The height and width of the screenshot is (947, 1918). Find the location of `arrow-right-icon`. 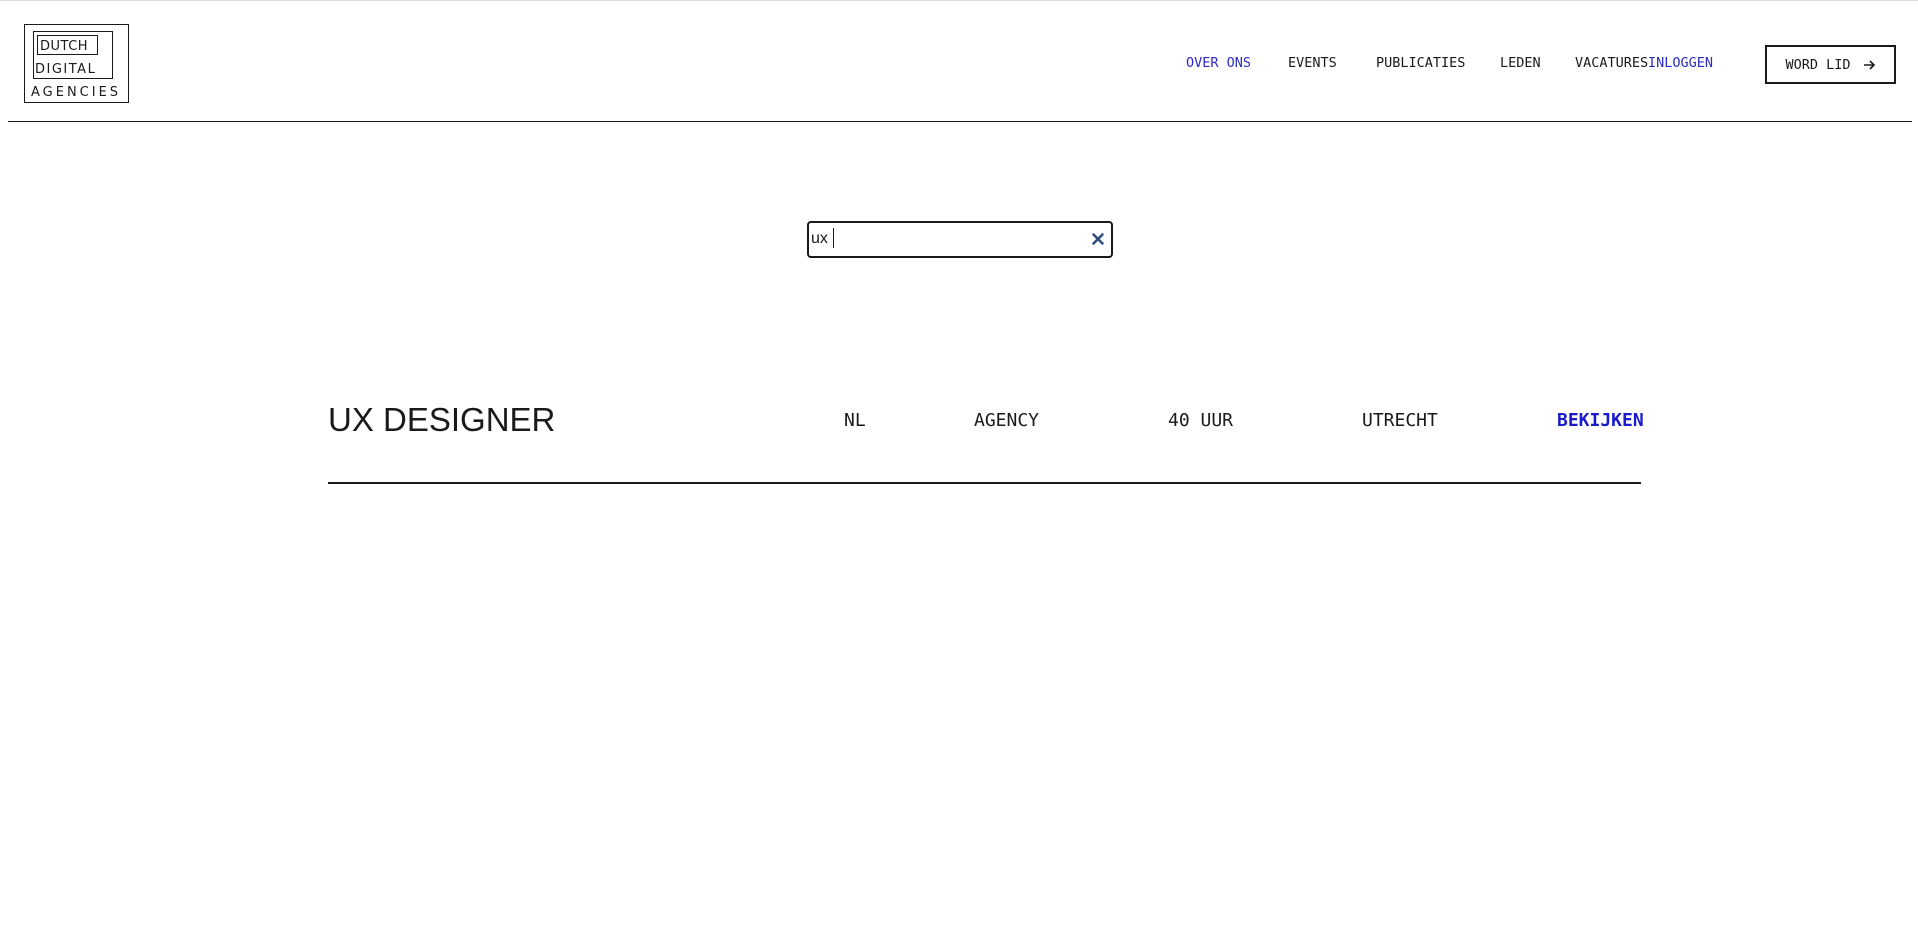

arrow-right-icon is located at coordinates (1869, 65).